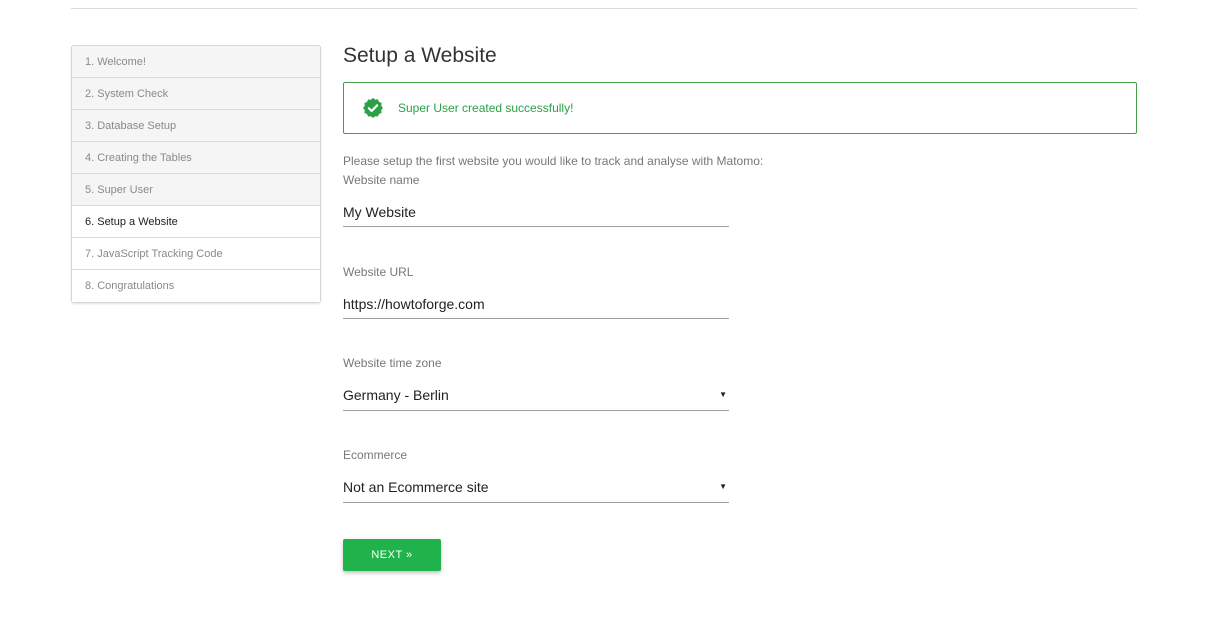  I want to click on step-database-setup: 3. Database Setup, so click(196, 126).